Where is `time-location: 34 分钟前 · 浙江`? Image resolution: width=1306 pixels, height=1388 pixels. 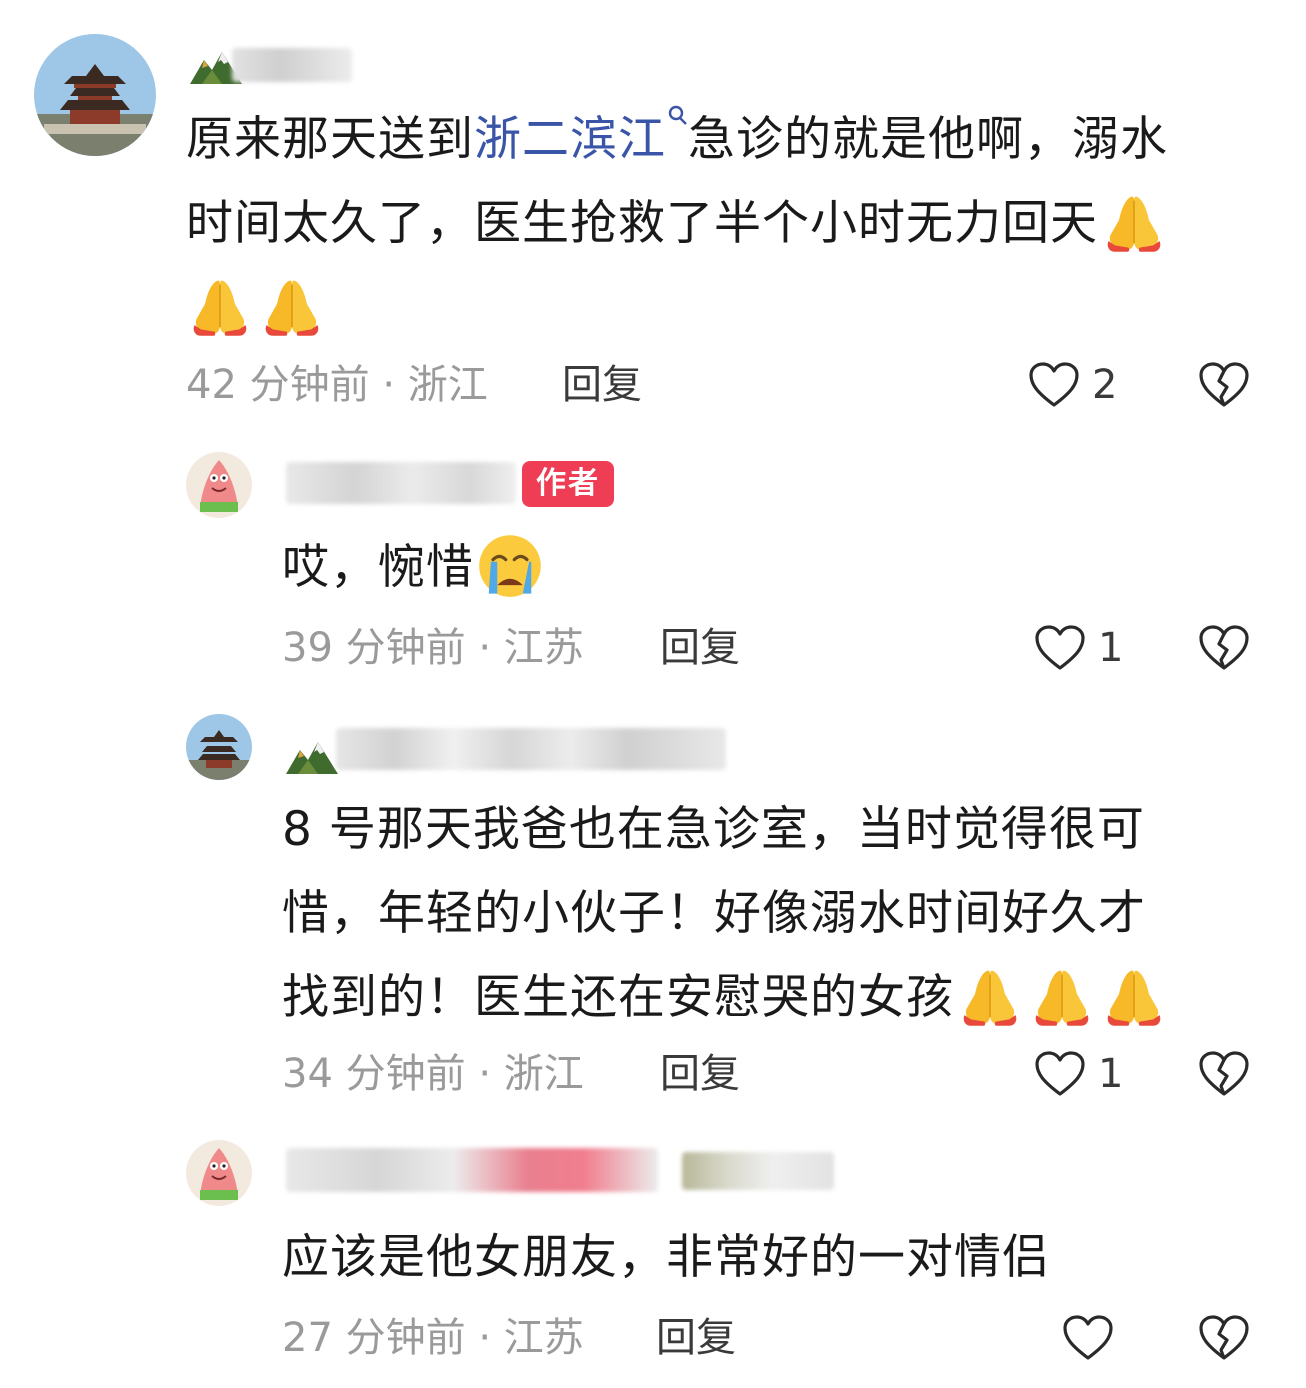 time-location: 34 分钟前 · 浙江 is located at coordinates (433, 1074).